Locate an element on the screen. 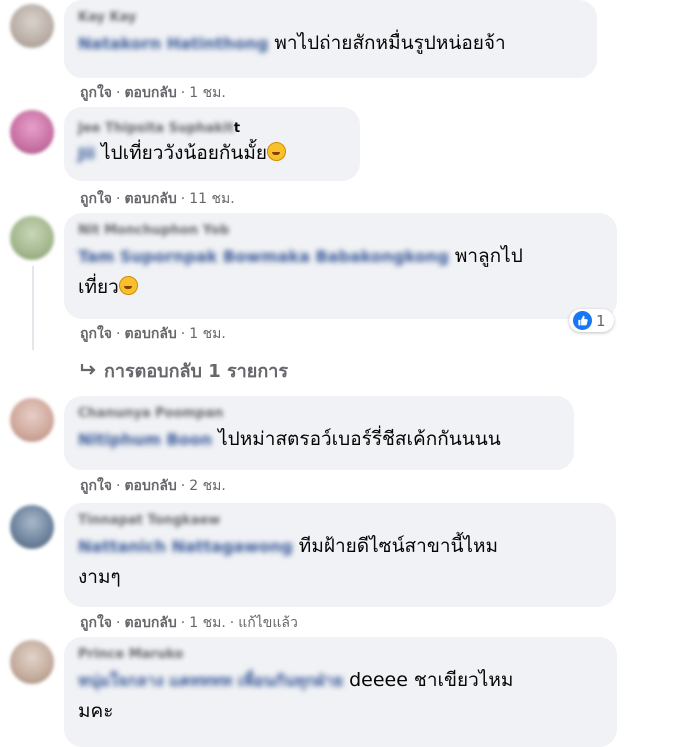 This screenshot has height=747, width=676. reaction-summary: 1 is located at coordinates (591, 320).